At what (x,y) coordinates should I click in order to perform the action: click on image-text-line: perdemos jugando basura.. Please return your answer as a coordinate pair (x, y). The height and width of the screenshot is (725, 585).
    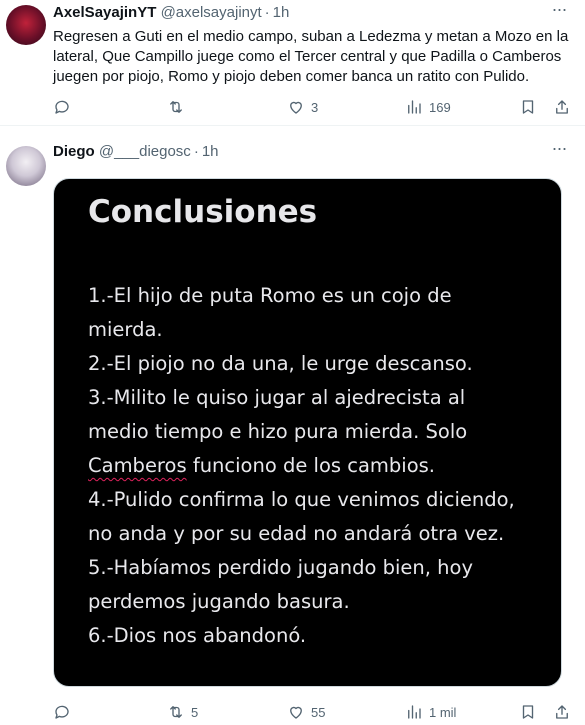
    Looking at the image, I should click on (219, 601).